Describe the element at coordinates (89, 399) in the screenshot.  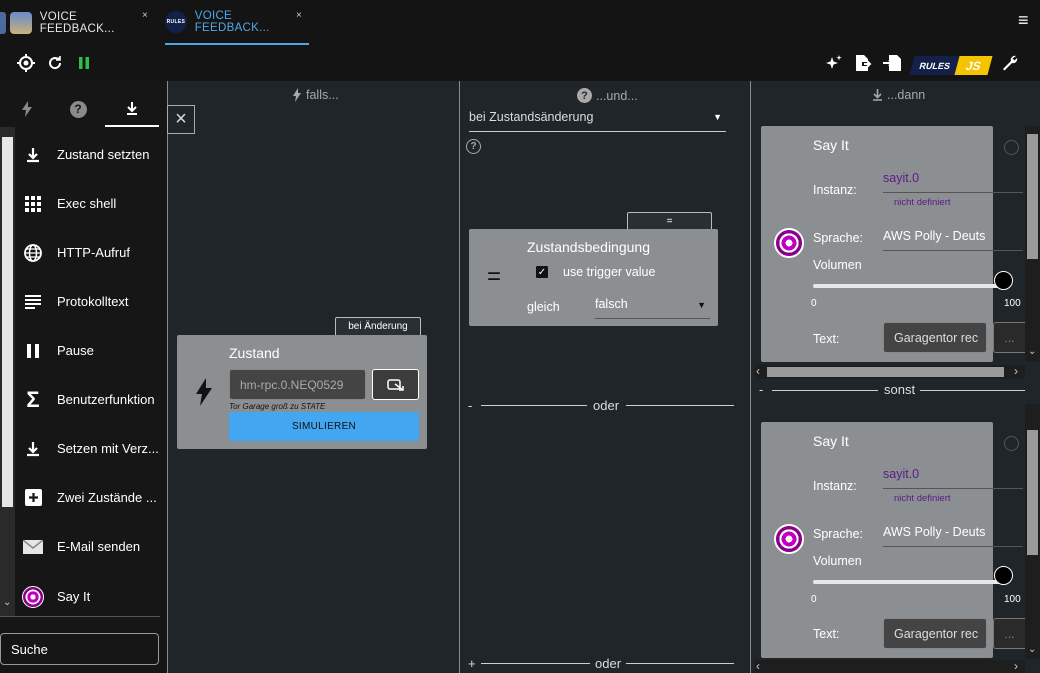
I see `palette-item-benutzerfunktion: Σ Benutzerfunktion` at that location.